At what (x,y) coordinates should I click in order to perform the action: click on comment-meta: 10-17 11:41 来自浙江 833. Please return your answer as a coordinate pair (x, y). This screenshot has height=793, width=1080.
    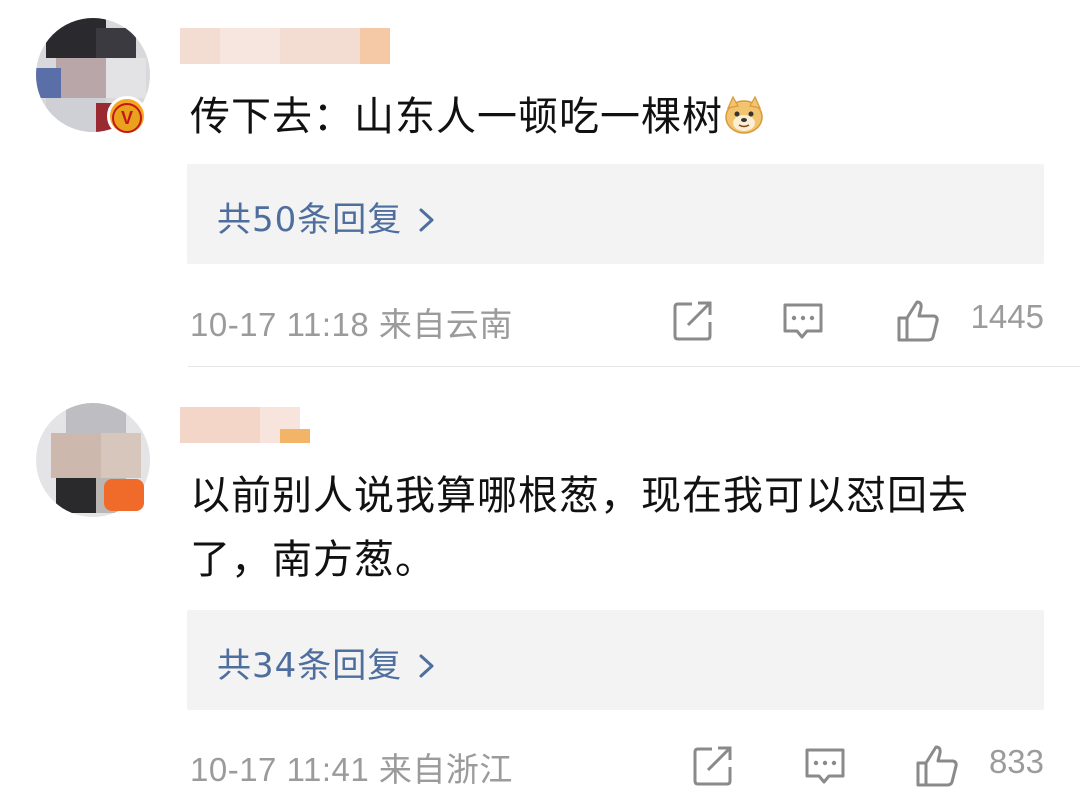
    Looking at the image, I should click on (617, 768).